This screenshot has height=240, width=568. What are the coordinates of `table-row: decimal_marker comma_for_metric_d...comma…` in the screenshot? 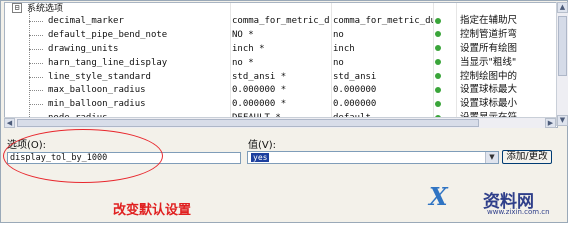 It's located at (281, 21).